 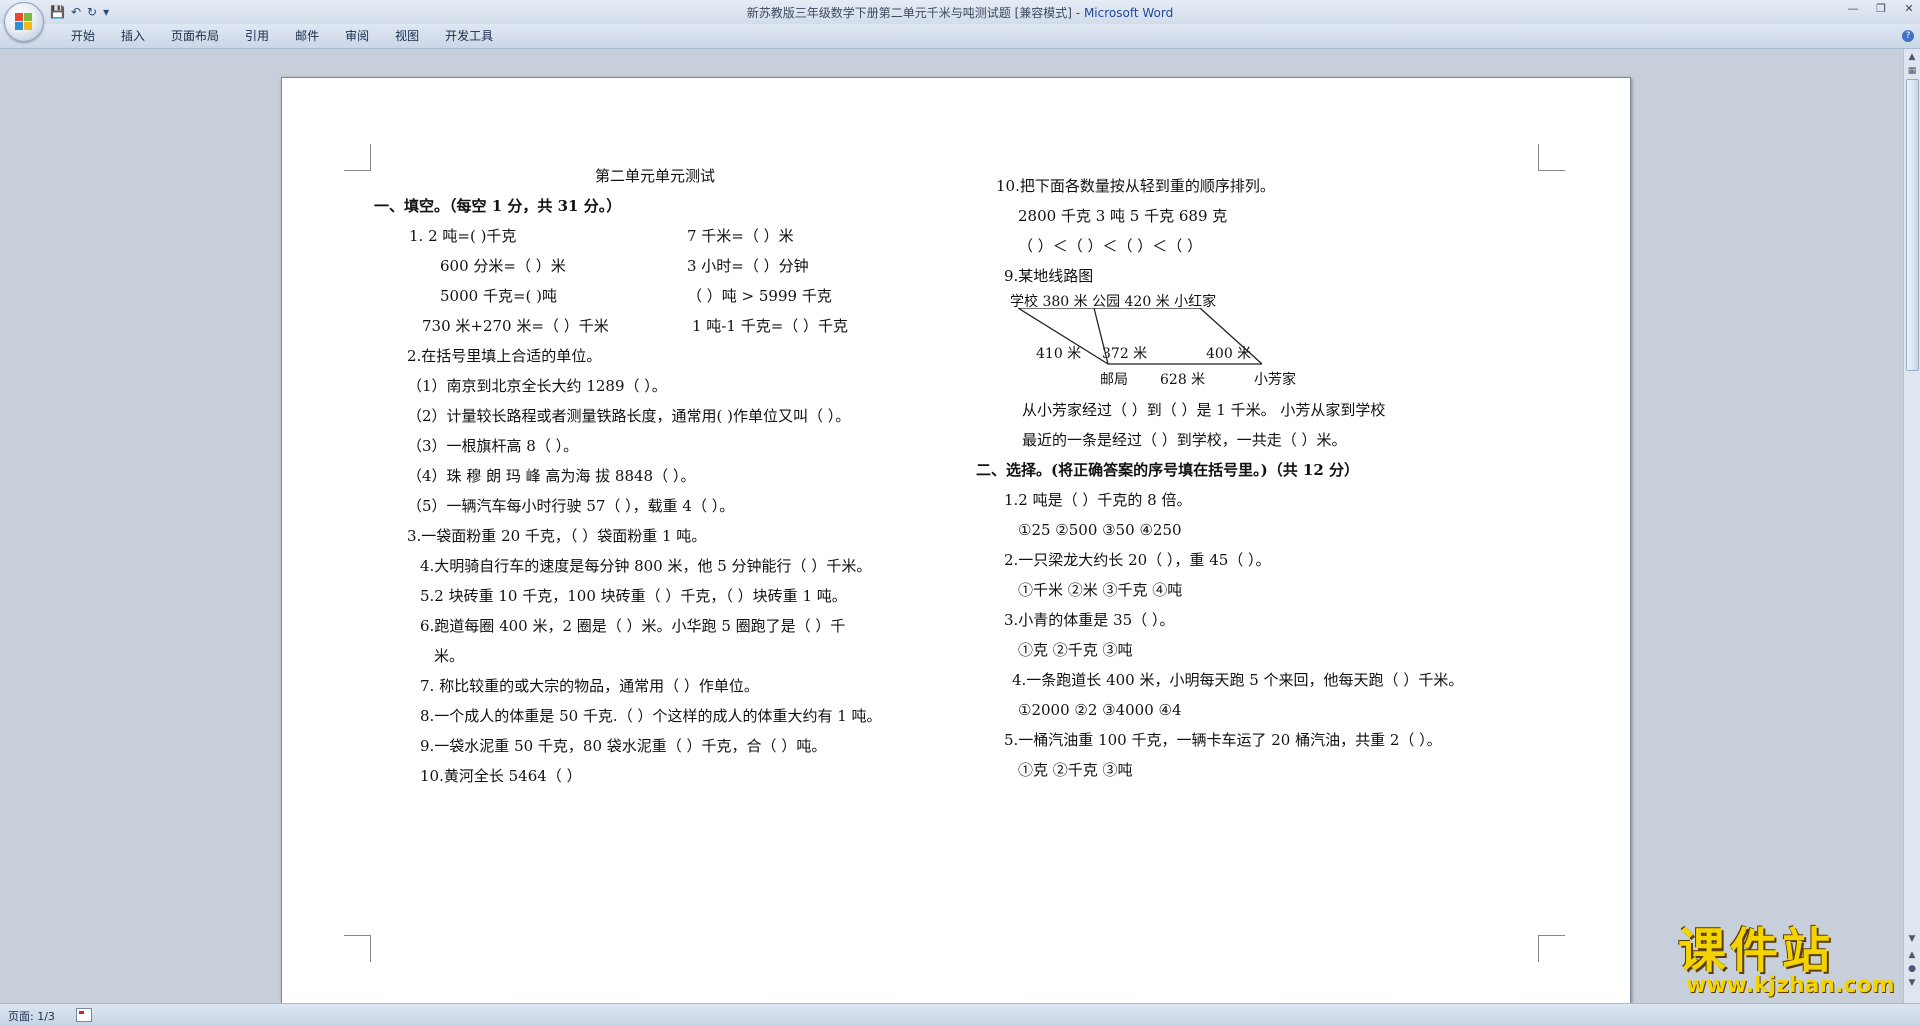 I want to click on route-label-right: 400 米, so click(x=1229, y=354).